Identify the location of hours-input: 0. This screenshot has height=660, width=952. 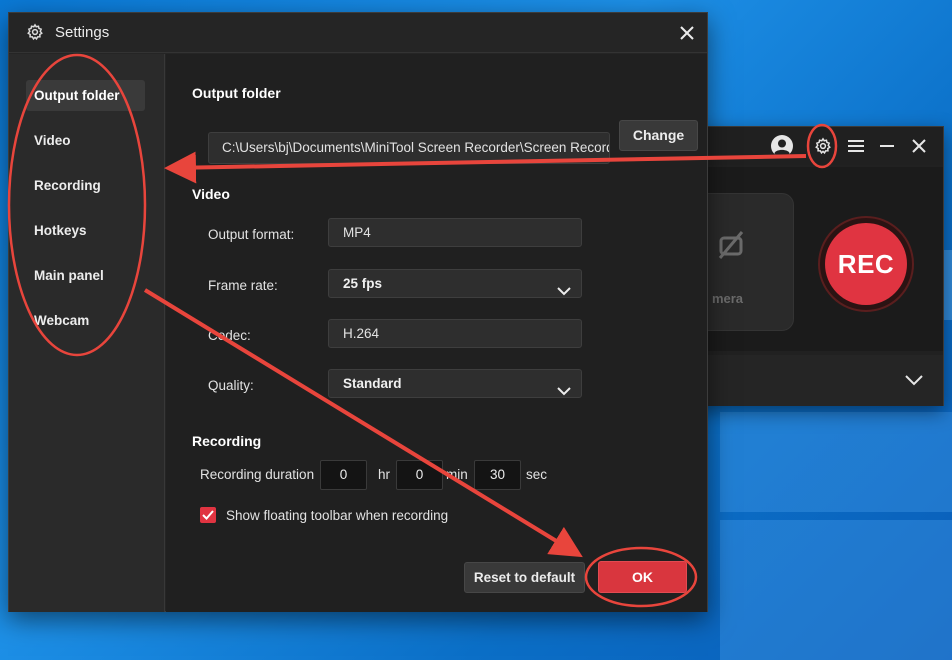
(343, 475).